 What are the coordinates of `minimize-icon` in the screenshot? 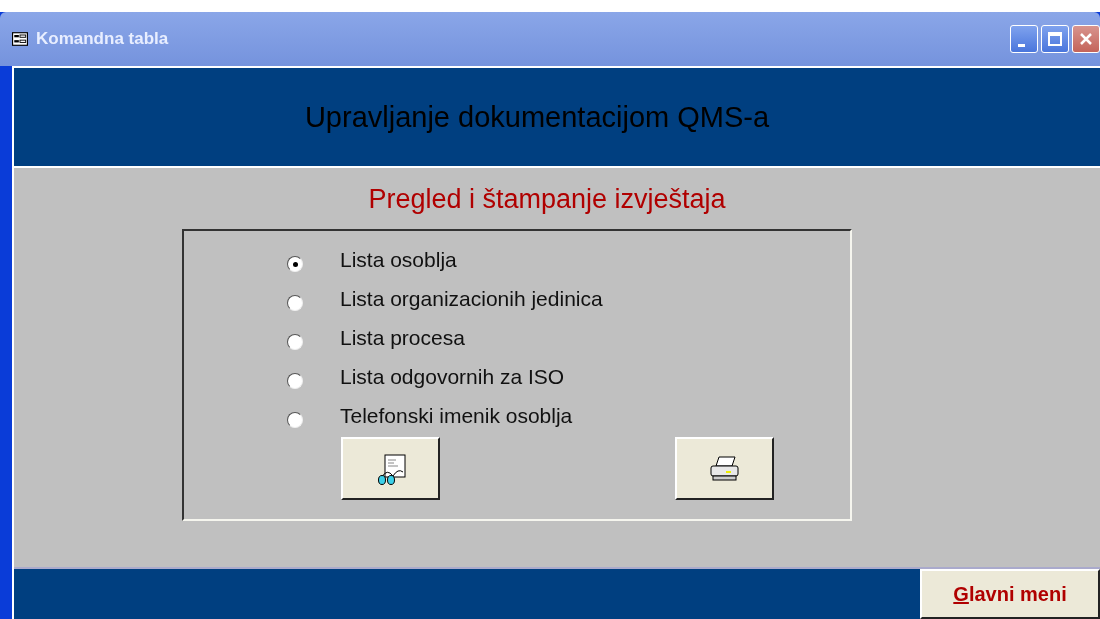 It's located at (1021, 45).